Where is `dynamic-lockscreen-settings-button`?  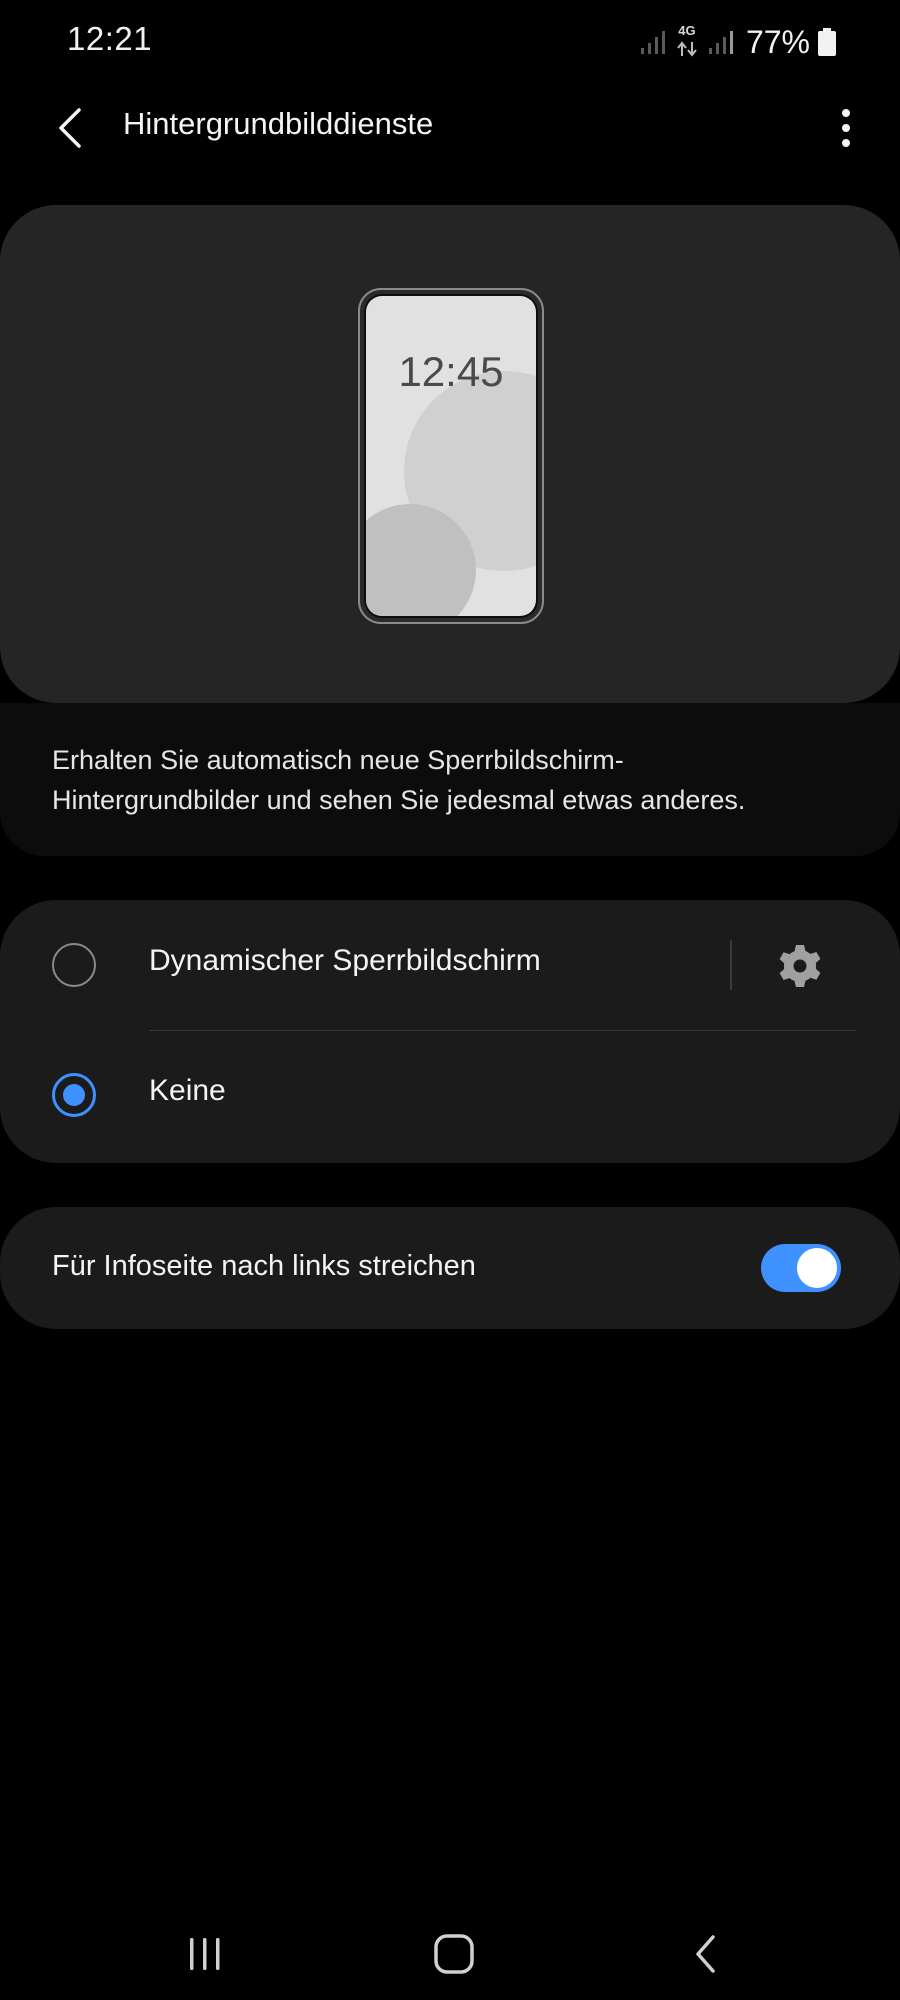
dynamic-lockscreen-settings-button is located at coordinates (800, 966).